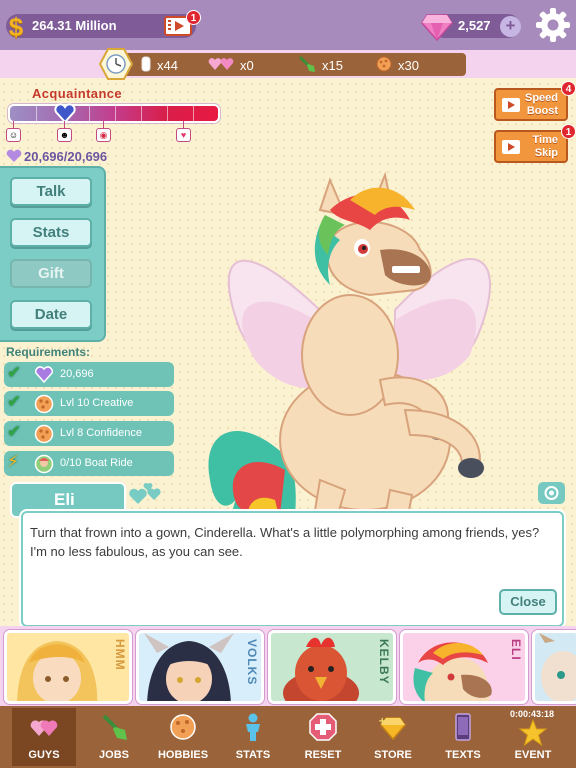  I want to click on requirement-row: ✔ Lvl 10 Creative, so click(89, 403).